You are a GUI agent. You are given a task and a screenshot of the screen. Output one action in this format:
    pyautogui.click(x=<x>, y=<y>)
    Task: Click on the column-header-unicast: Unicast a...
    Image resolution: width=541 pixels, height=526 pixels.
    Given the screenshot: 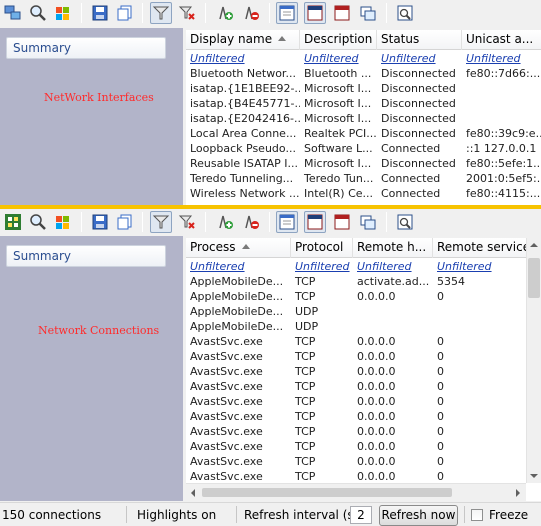 What is the action you would take?
    pyautogui.click(x=501, y=40)
    